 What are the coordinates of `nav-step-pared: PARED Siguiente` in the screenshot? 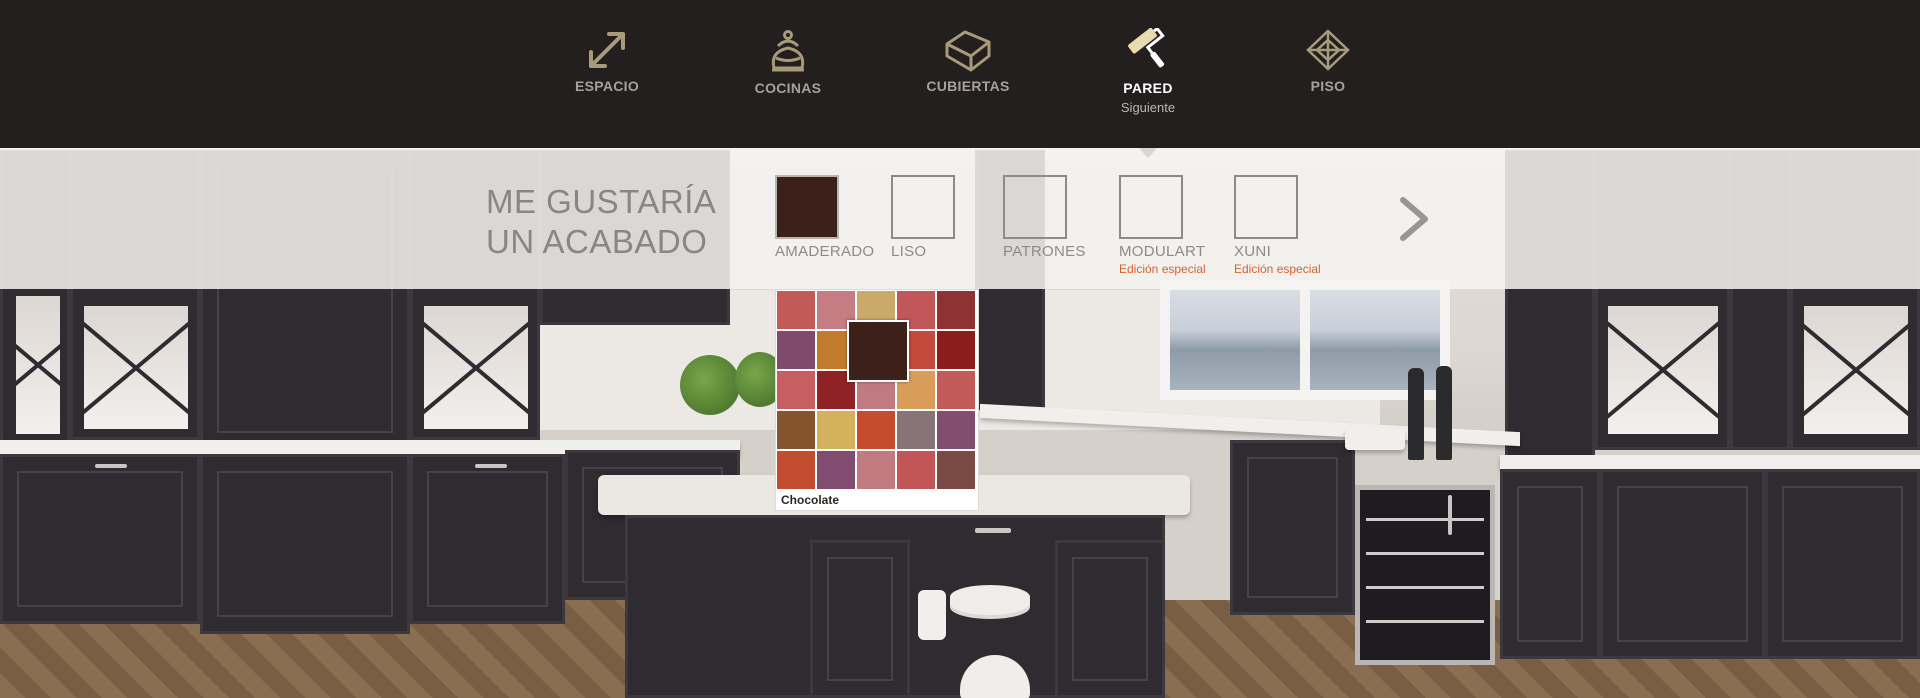 It's located at (1148, 71).